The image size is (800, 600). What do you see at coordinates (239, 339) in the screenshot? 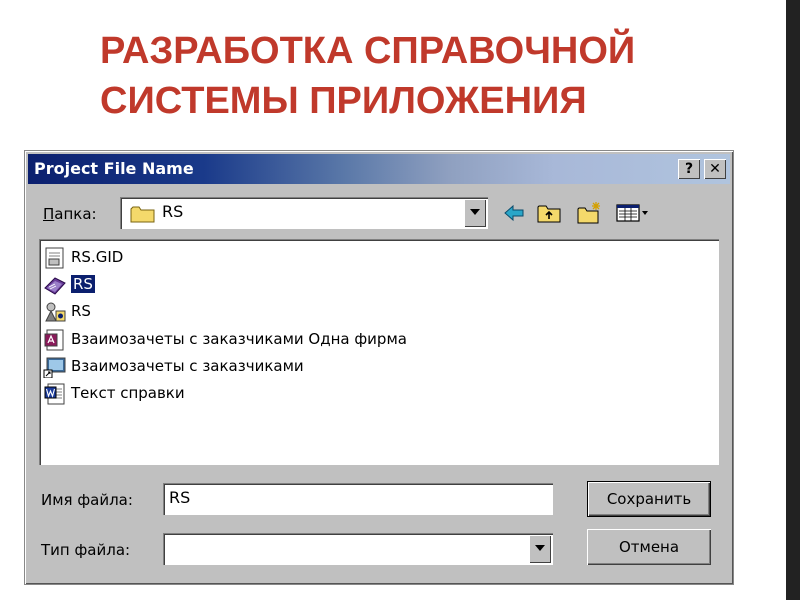
I see `file-name: Взаимозачеты с заказчиками Одна фирма` at bounding box center [239, 339].